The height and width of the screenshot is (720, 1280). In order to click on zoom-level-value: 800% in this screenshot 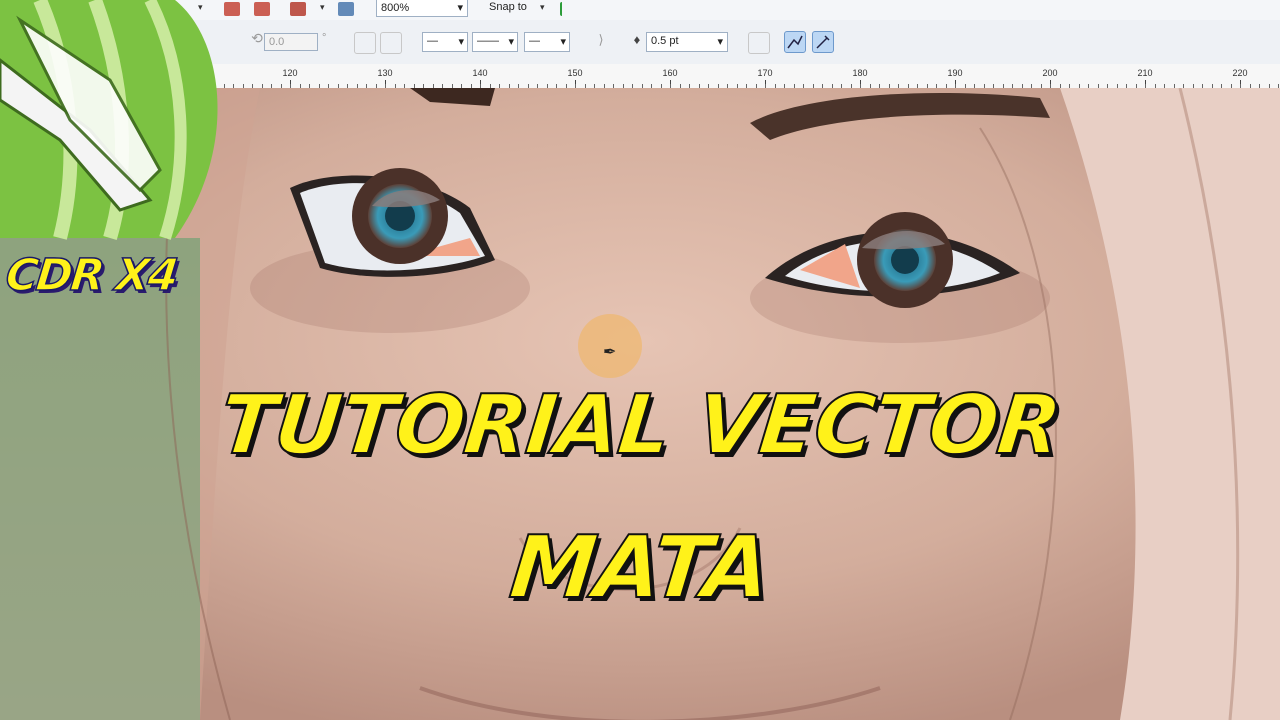, I will do `click(395, 8)`.